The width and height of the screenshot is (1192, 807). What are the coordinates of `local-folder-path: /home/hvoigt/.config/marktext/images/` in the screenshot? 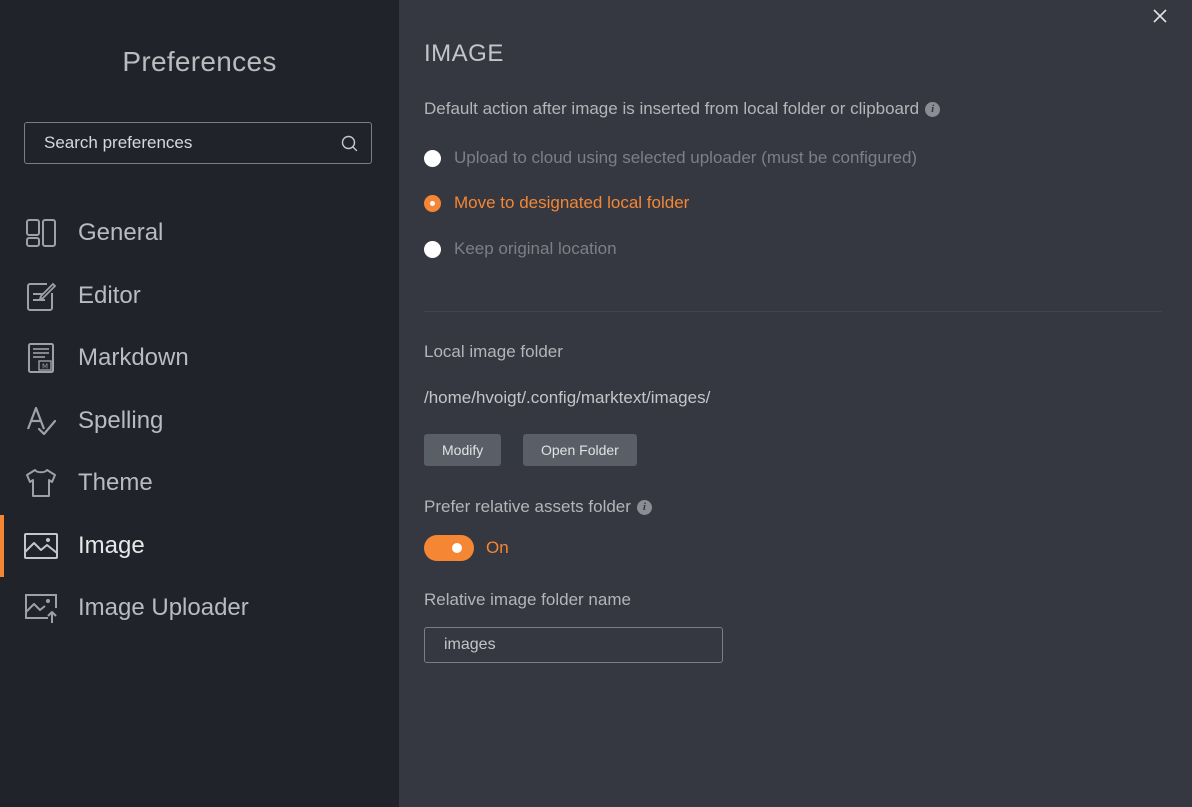 It's located at (567, 397).